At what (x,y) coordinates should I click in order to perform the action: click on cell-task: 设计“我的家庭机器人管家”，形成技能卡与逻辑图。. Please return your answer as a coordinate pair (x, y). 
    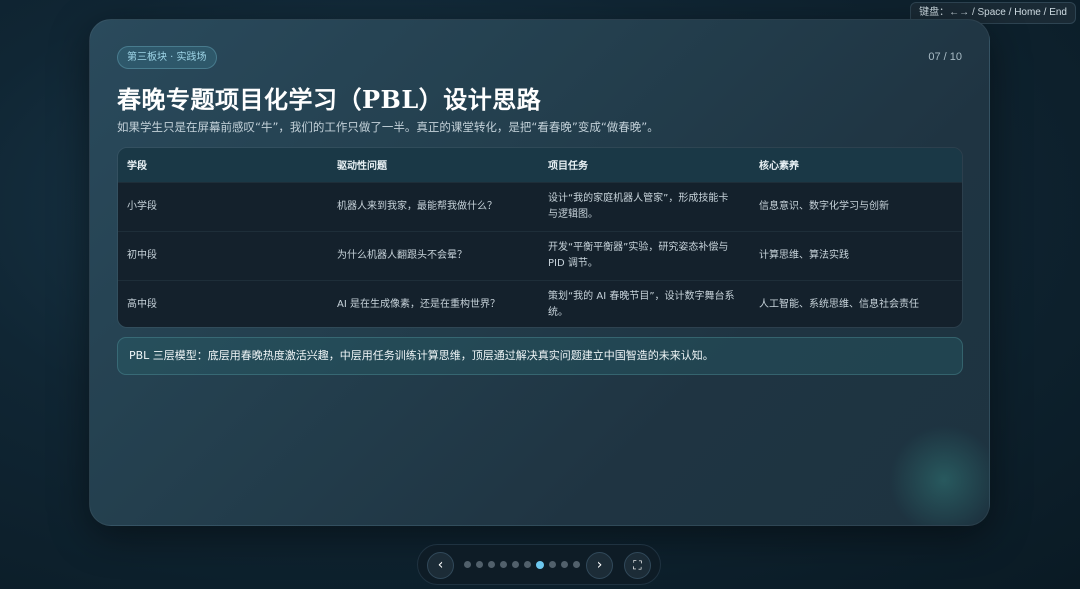
    Looking at the image, I should click on (638, 206).